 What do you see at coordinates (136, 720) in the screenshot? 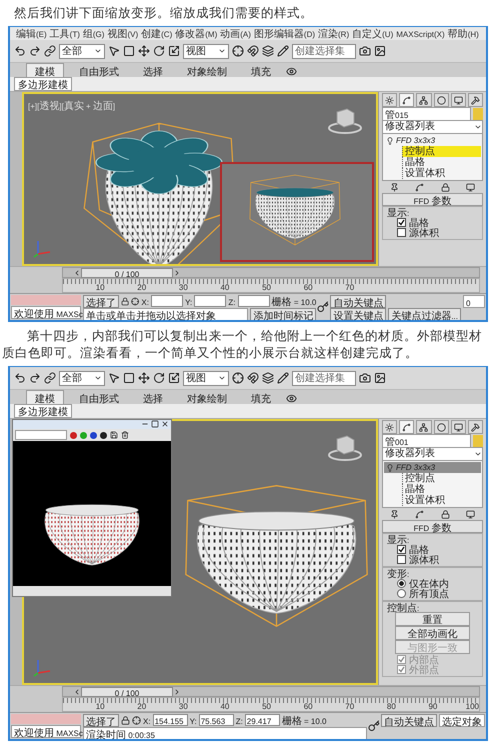
I see `crosshair-icon` at bounding box center [136, 720].